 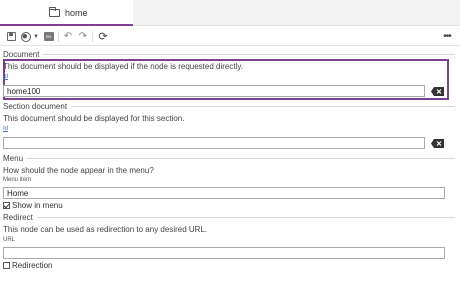 What do you see at coordinates (54, 12) in the screenshot?
I see `folder-icon` at bounding box center [54, 12].